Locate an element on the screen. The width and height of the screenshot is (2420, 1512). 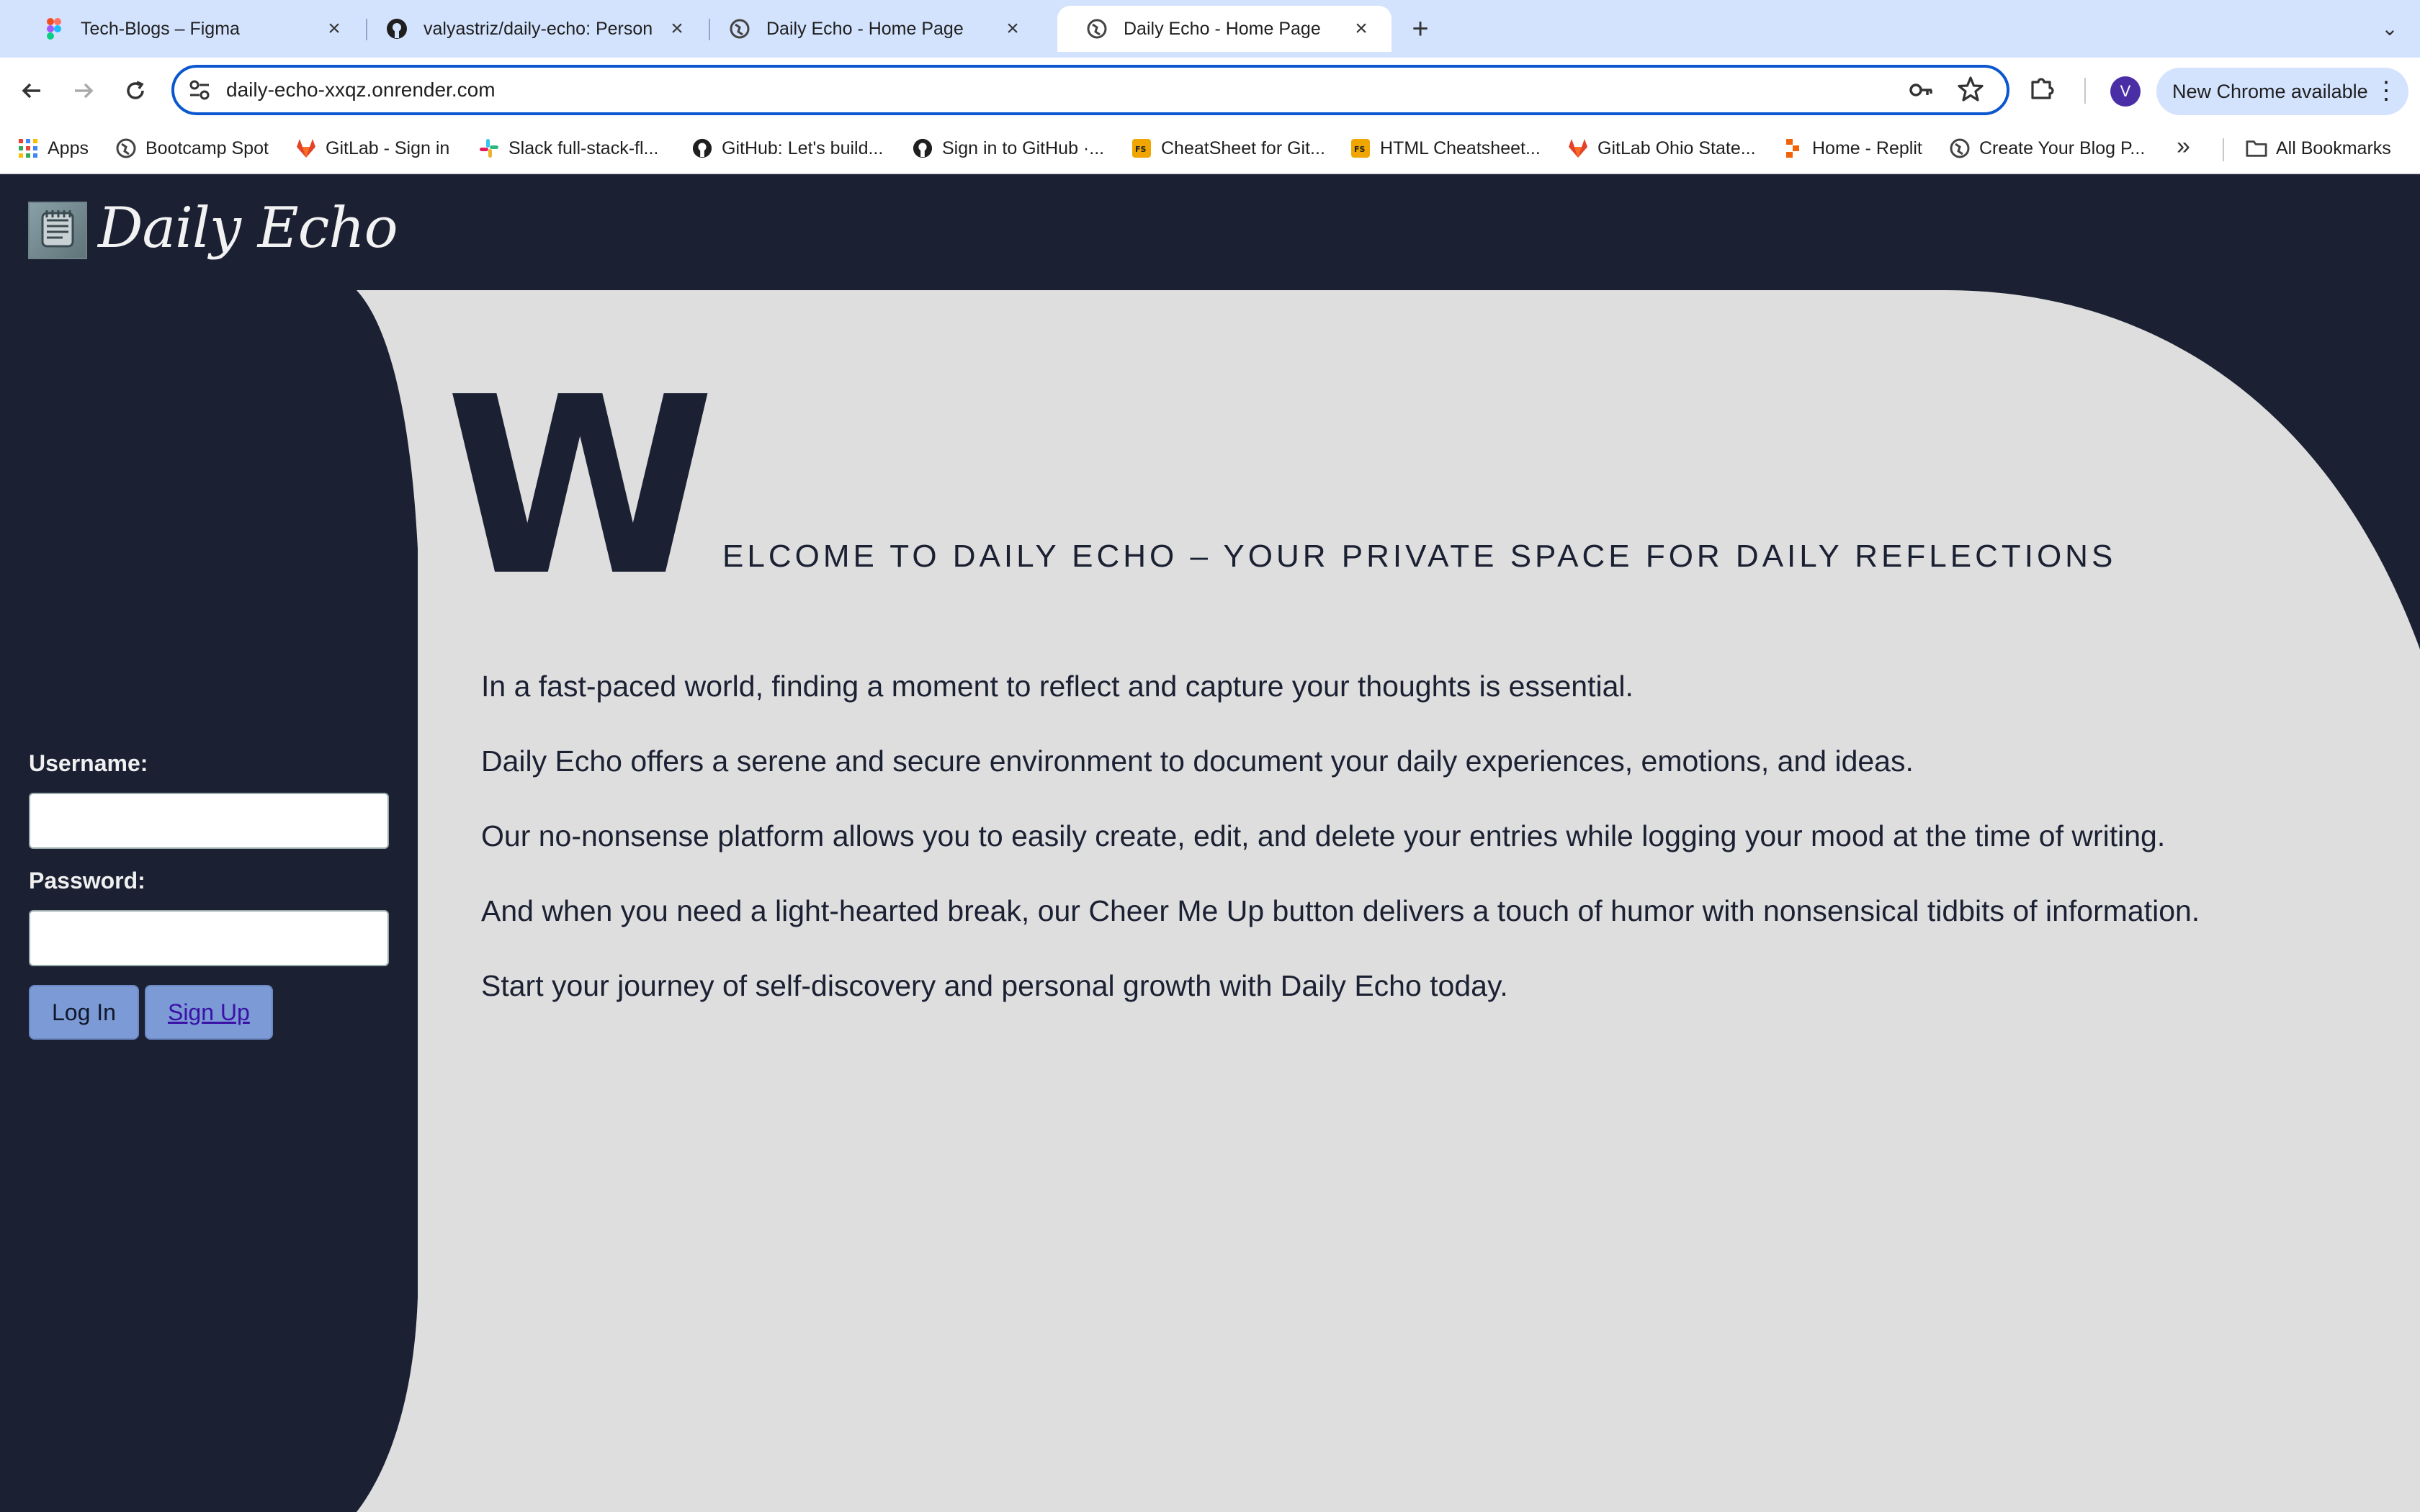
new-tab-button: + is located at coordinates (1420, 29).